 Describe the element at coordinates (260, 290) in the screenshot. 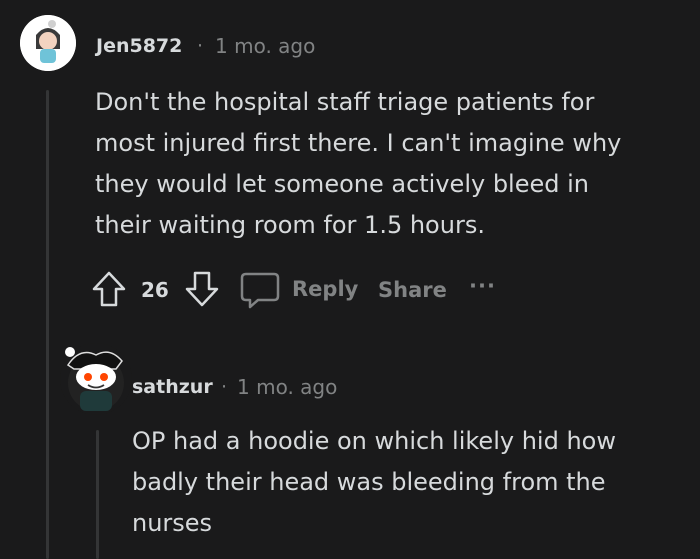

I see `comment-bubble-icon` at that location.